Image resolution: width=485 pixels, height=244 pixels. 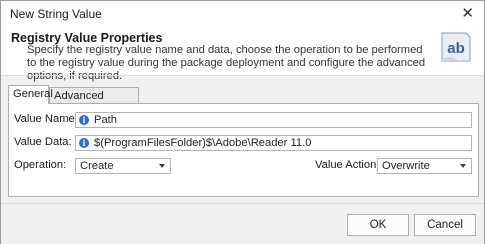 I want to click on ab-icon-text: ab, so click(x=456, y=48).